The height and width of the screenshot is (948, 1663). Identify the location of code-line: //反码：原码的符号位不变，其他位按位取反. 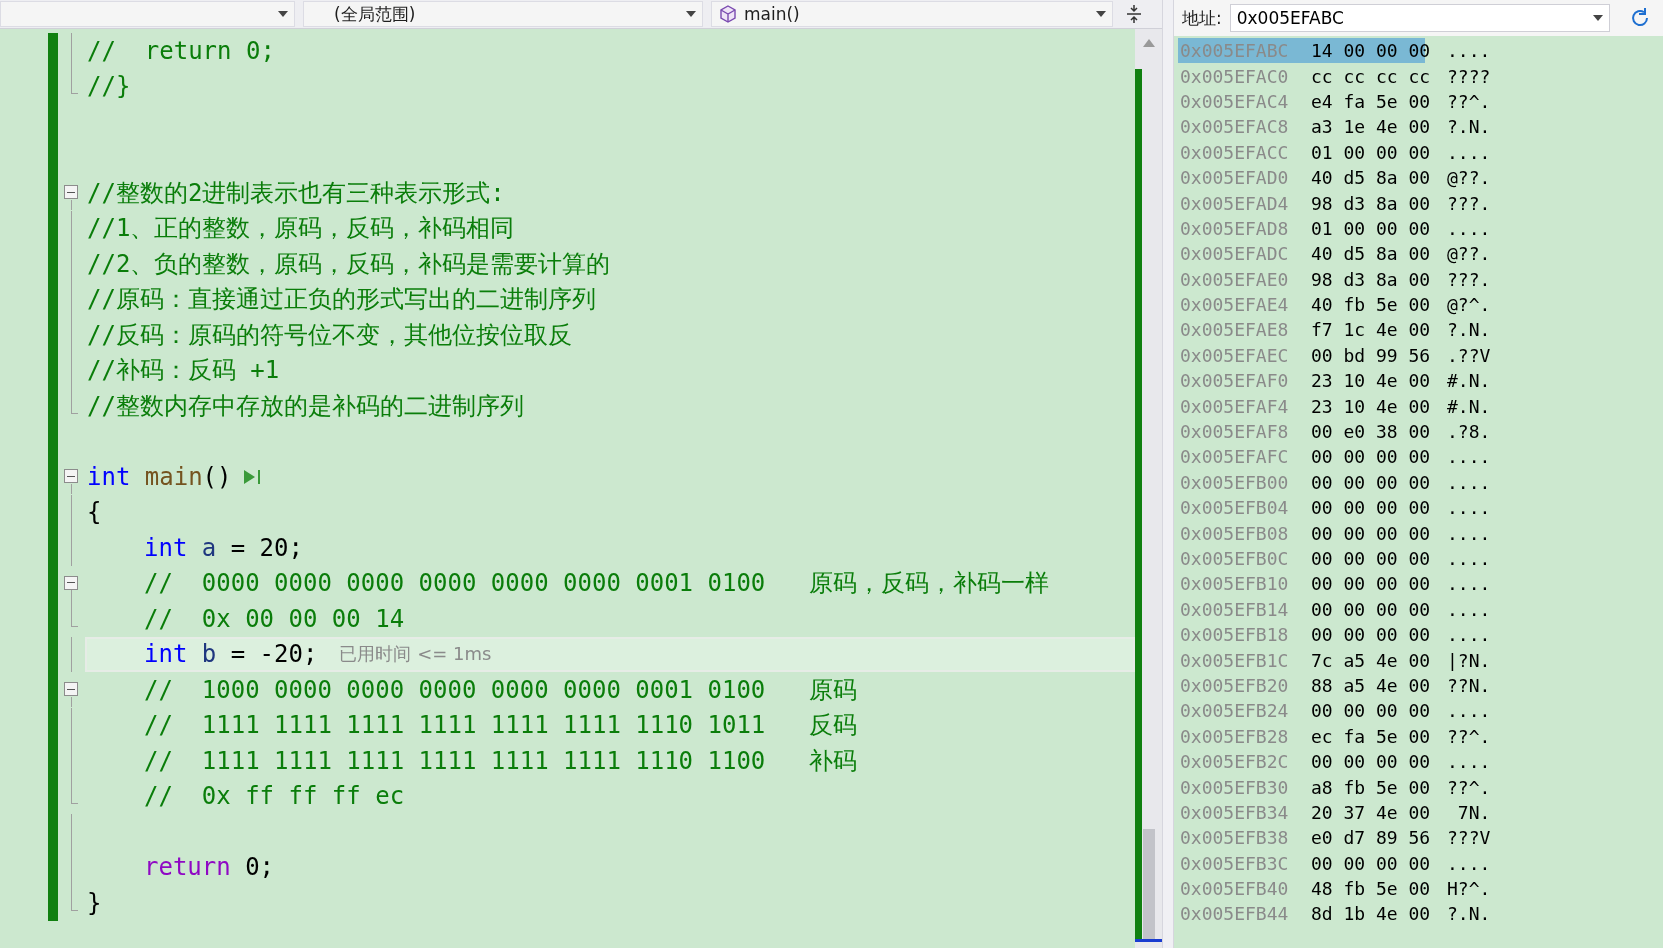
(329, 335).